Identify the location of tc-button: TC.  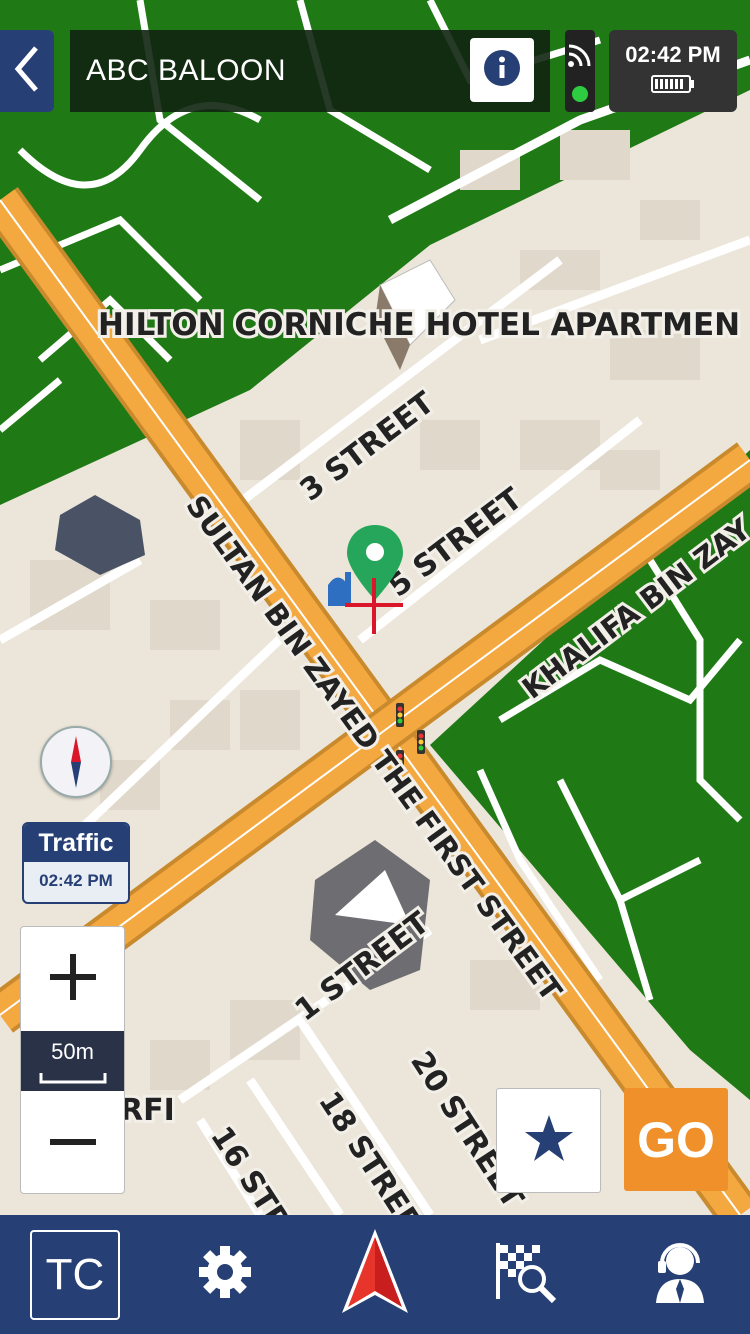
(75, 1274).